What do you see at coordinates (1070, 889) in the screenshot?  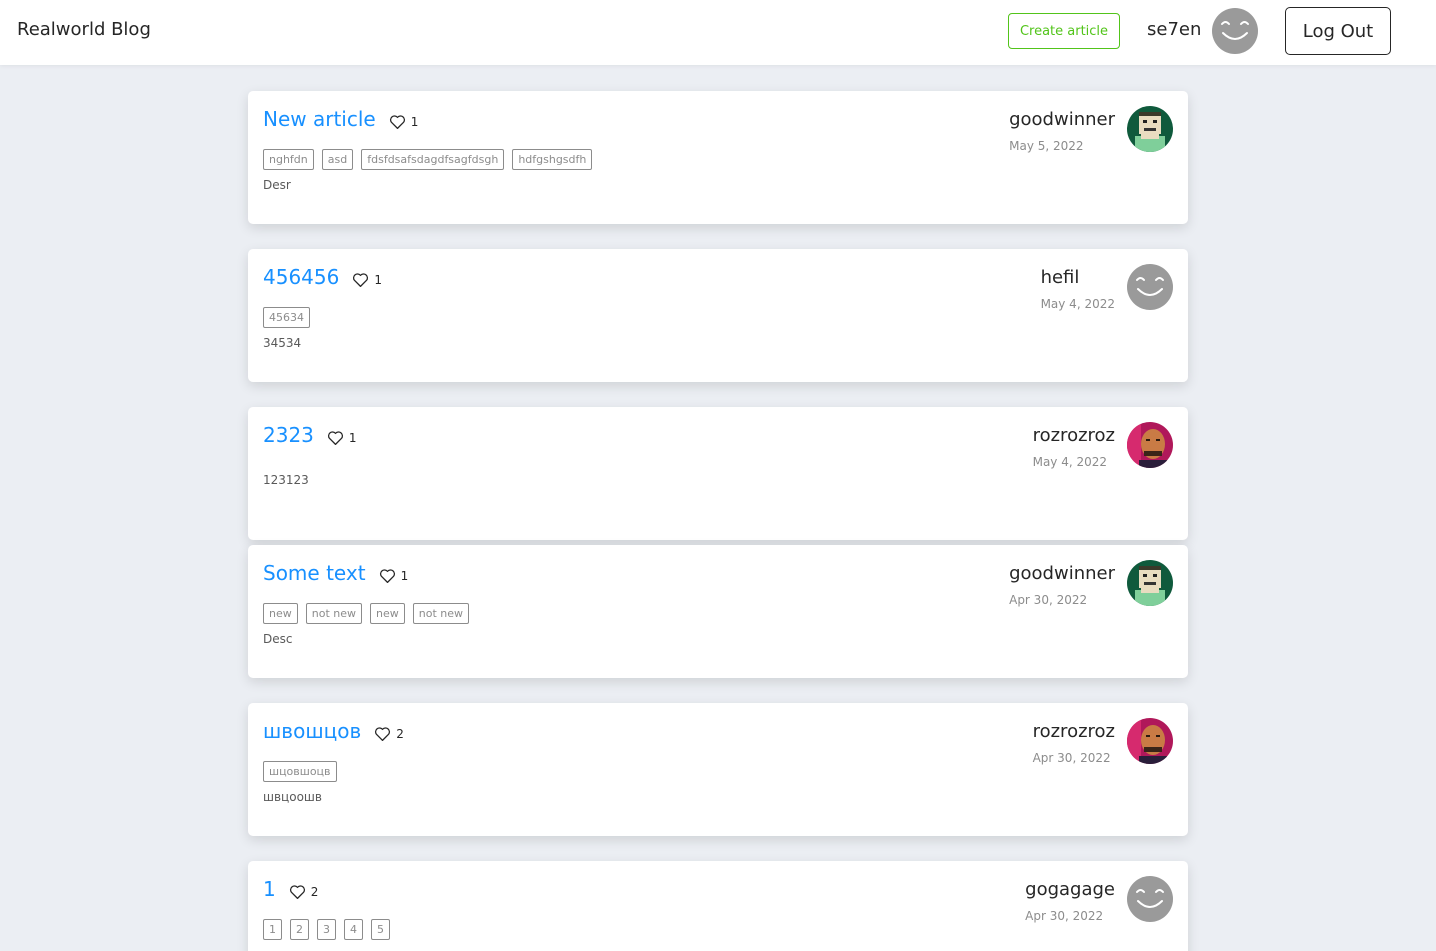 I see `author-name: gogagage` at bounding box center [1070, 889].